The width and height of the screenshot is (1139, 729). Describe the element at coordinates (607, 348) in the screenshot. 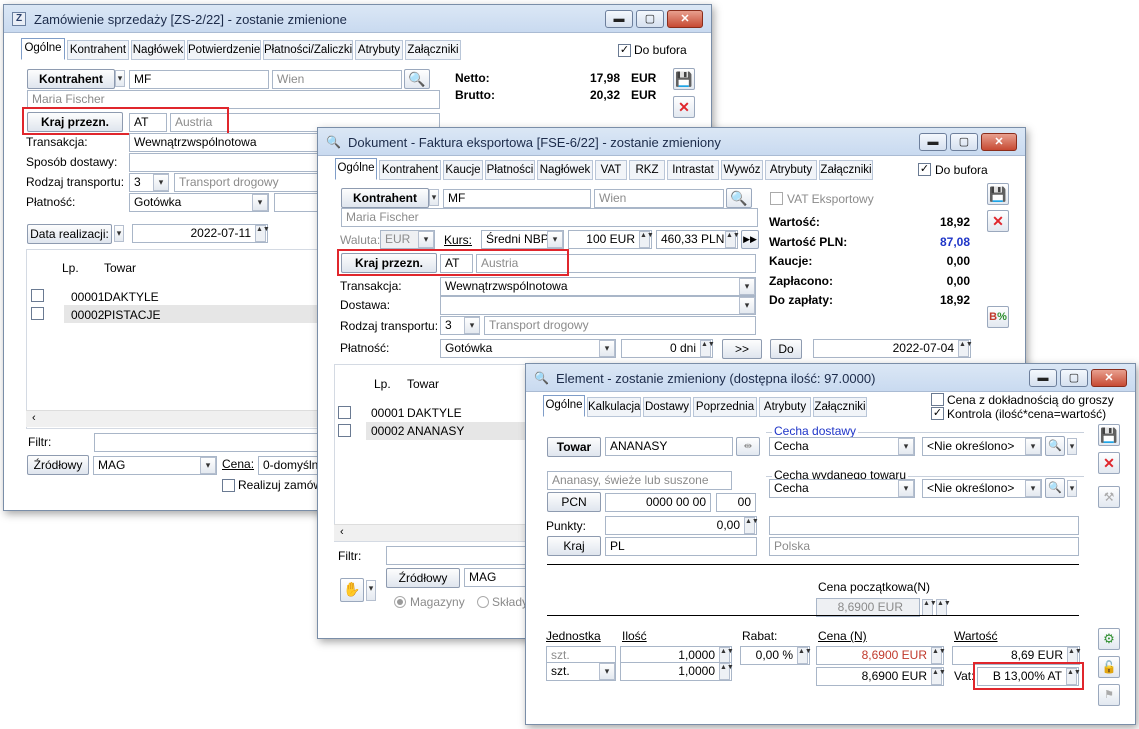

I see `platnosc-dropdown: ▾` at that location.